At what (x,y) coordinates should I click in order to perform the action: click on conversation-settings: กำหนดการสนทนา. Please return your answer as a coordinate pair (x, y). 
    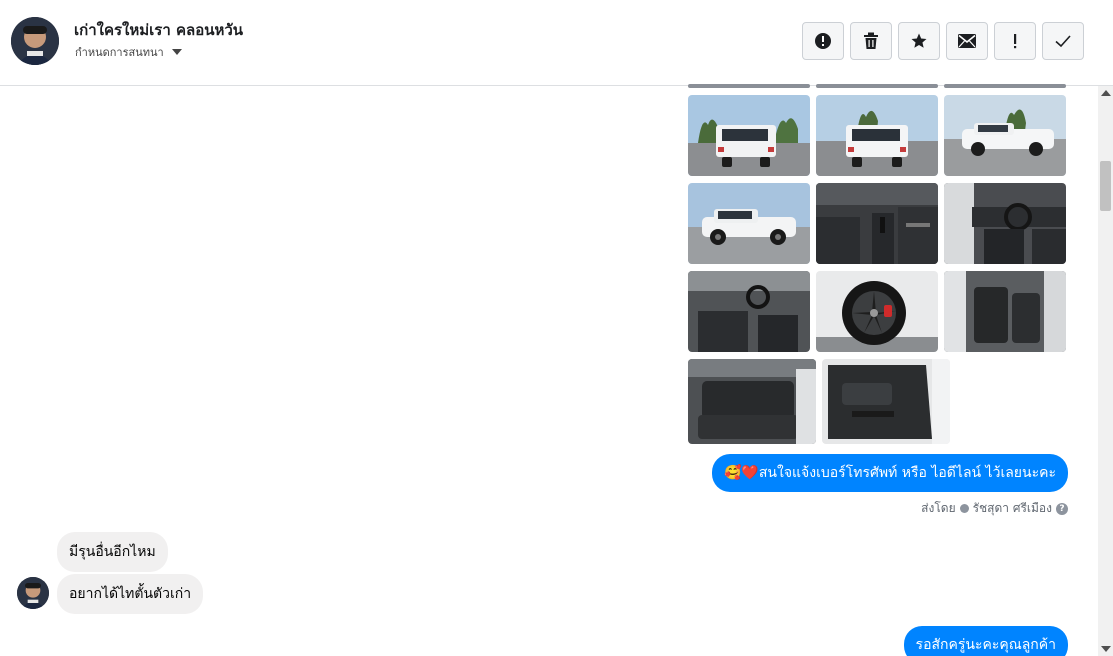
    Looking at the image, I should click on (128, 52).